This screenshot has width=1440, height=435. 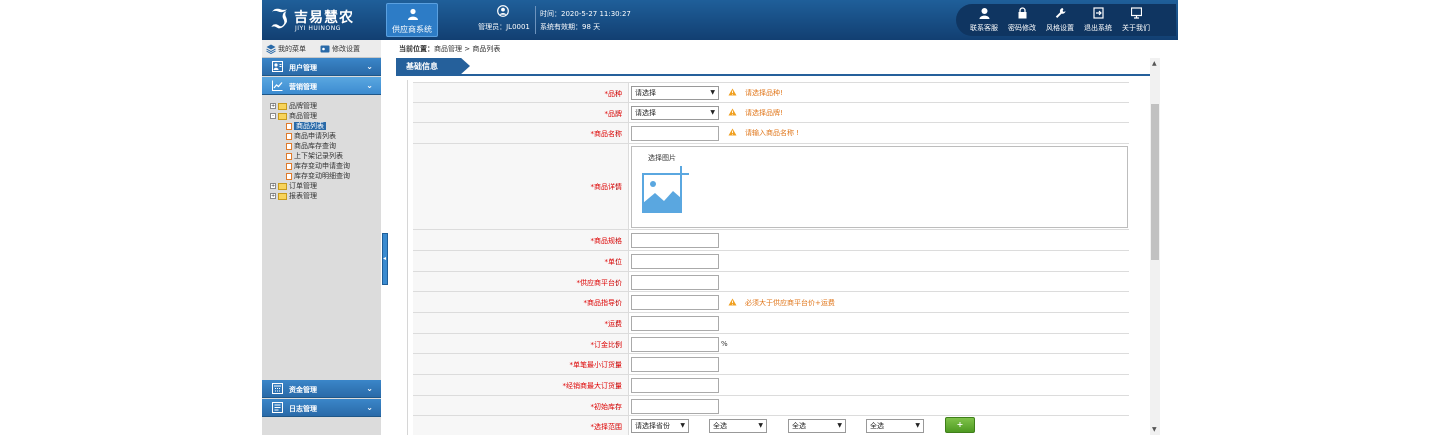 What do you see at coordinates (1155, 182) in the screenshot?
I see `scrollbar-thumb` at bounding box center [1155, 182].